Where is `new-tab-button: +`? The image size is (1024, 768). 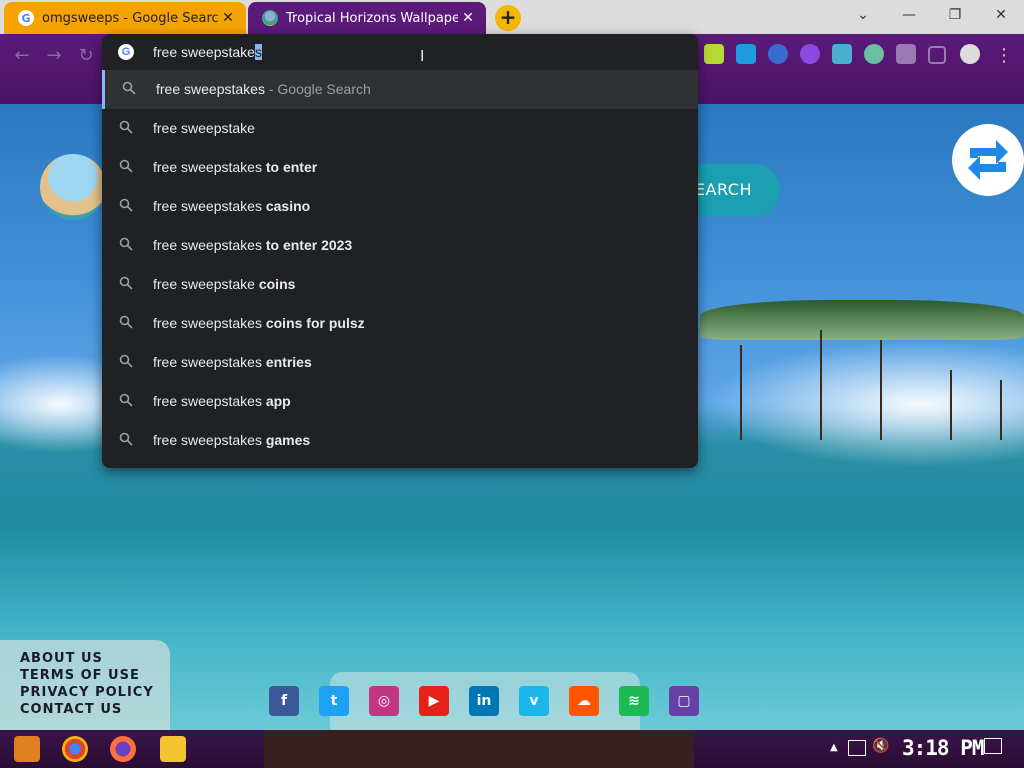 new-tab-button: + is located at coordinates (508, 18).